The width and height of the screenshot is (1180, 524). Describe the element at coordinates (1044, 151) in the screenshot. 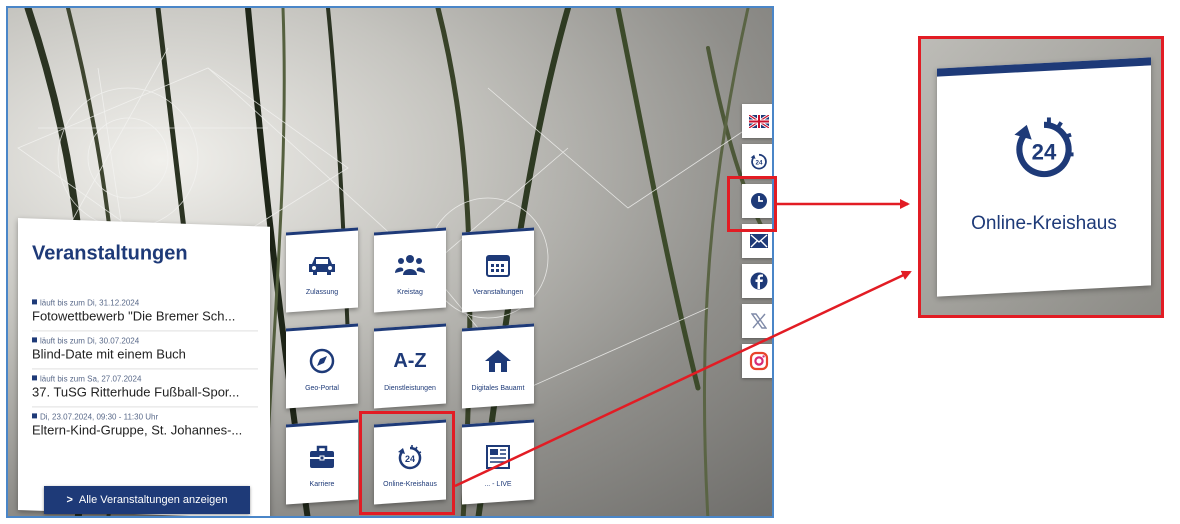

I see `svg-text: 24` at that location.